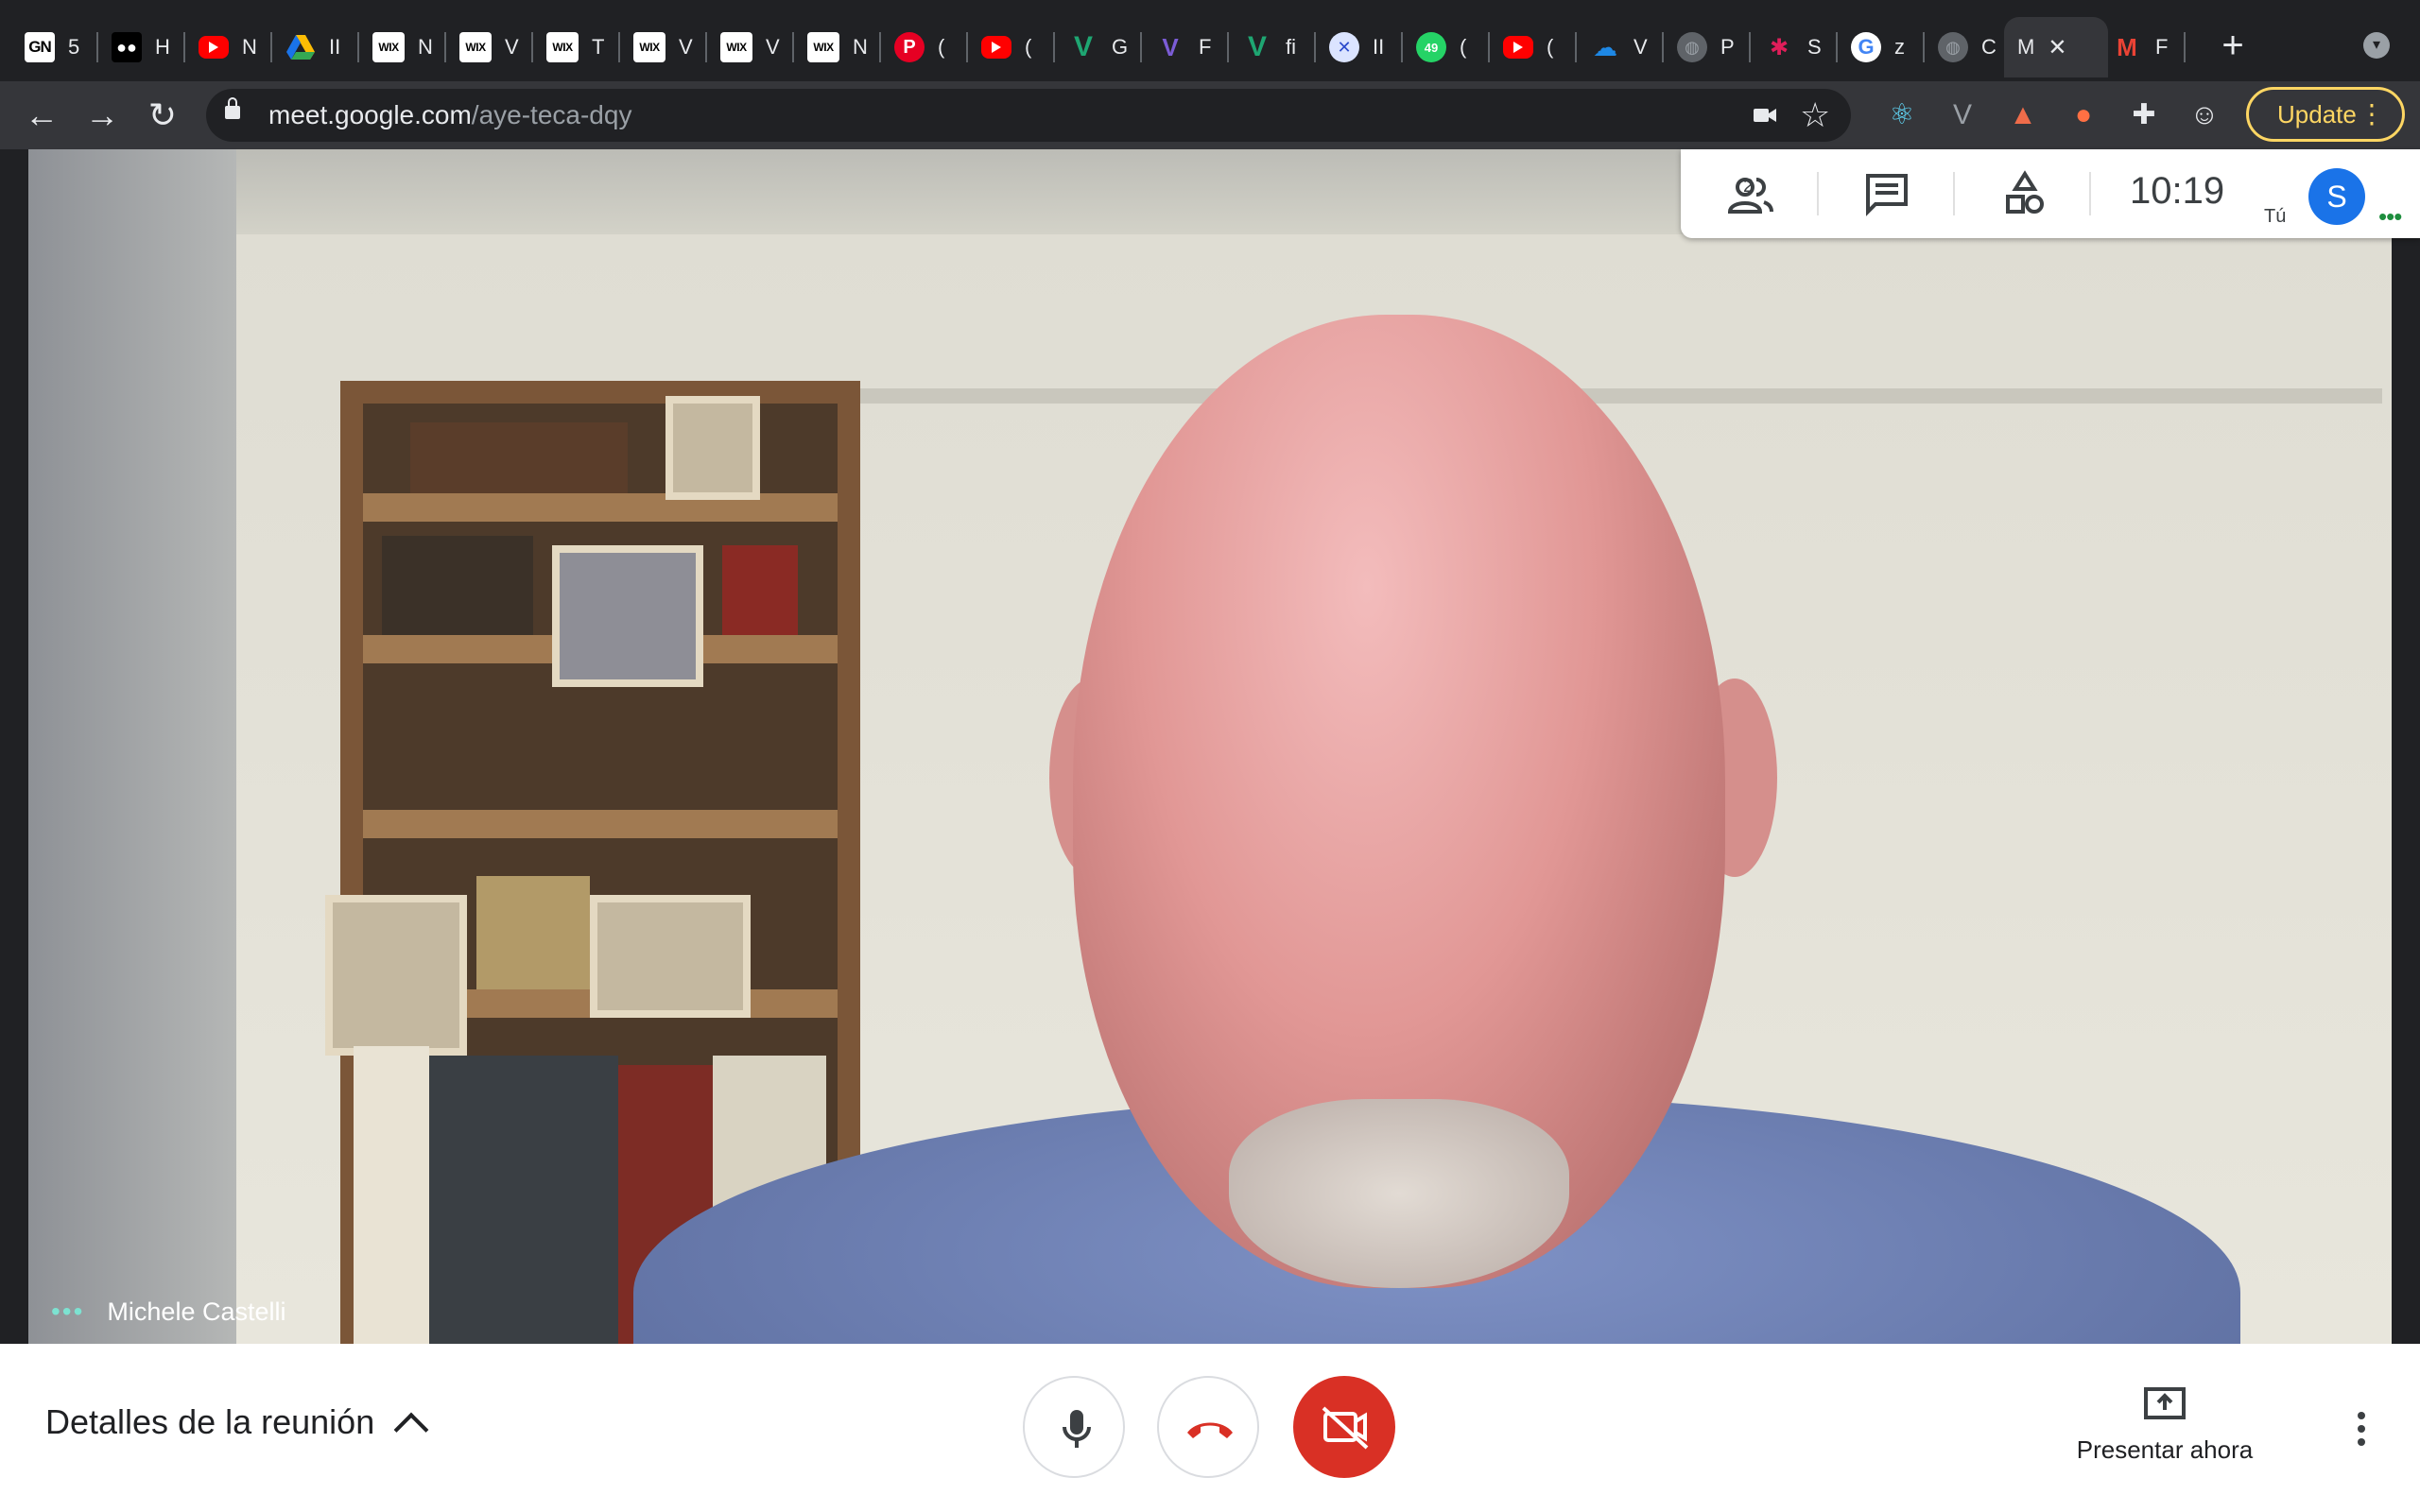 This screenshot has height=1512, width=2420. I want to click on hang-up-icon, so click(1210, 1430).